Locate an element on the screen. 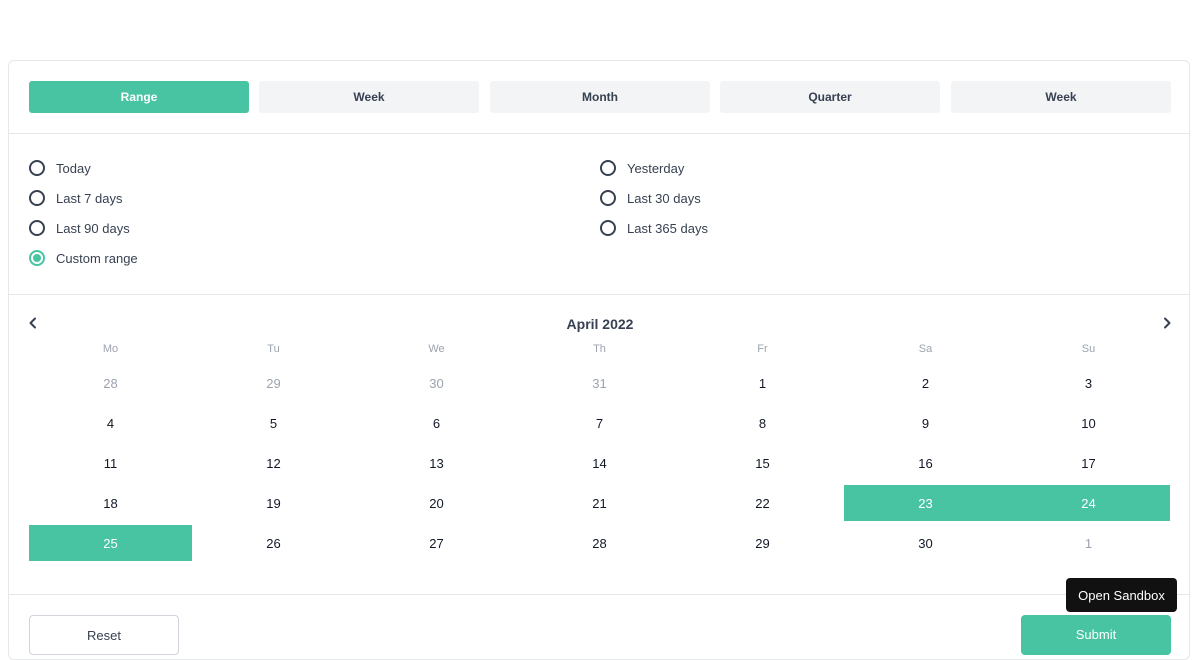 The width and height of the screenshot is (1200, 660). open-sandbox-button: Open Sandbox is located at coordinates (1121, 595).